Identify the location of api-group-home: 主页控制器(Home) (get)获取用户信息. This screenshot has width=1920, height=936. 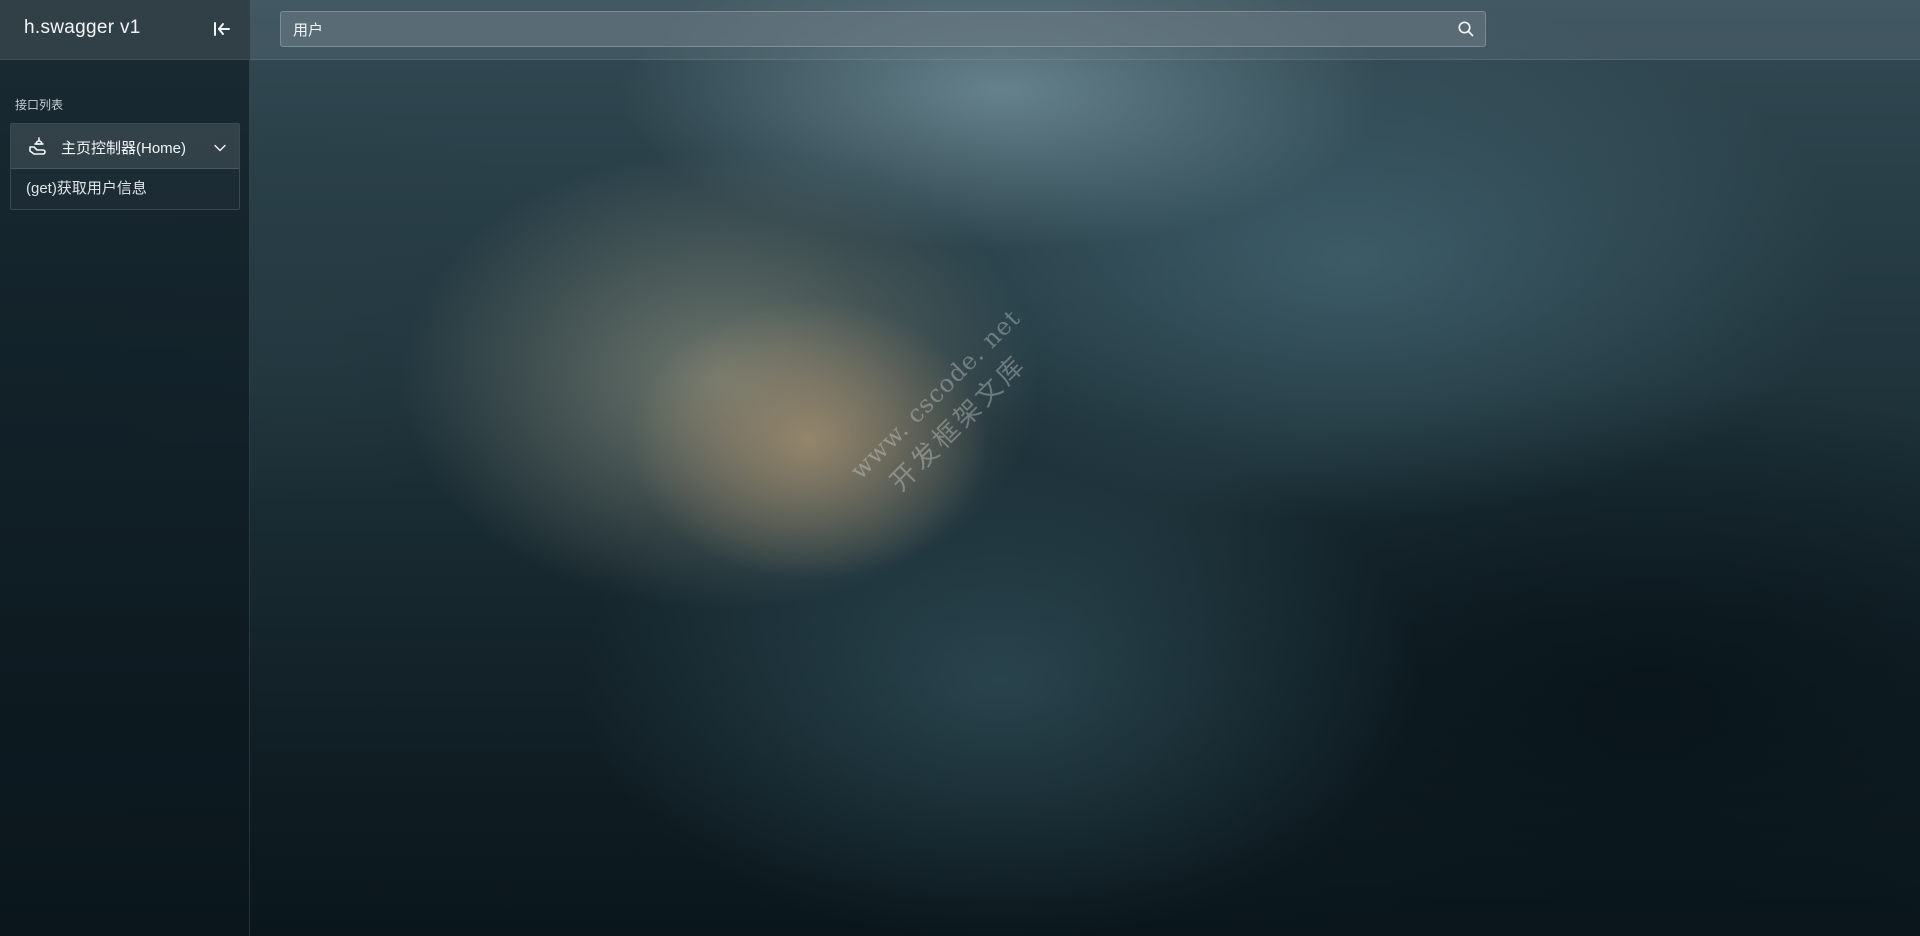
(125, 166).